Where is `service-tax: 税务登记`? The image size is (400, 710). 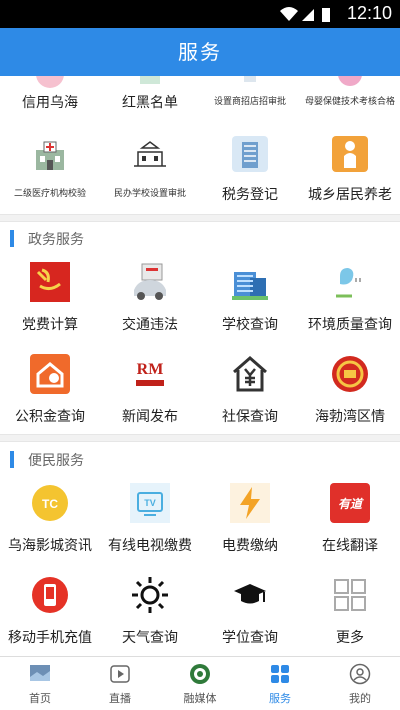 service-tax: 税务登记 is located at coordinates (250, 168).